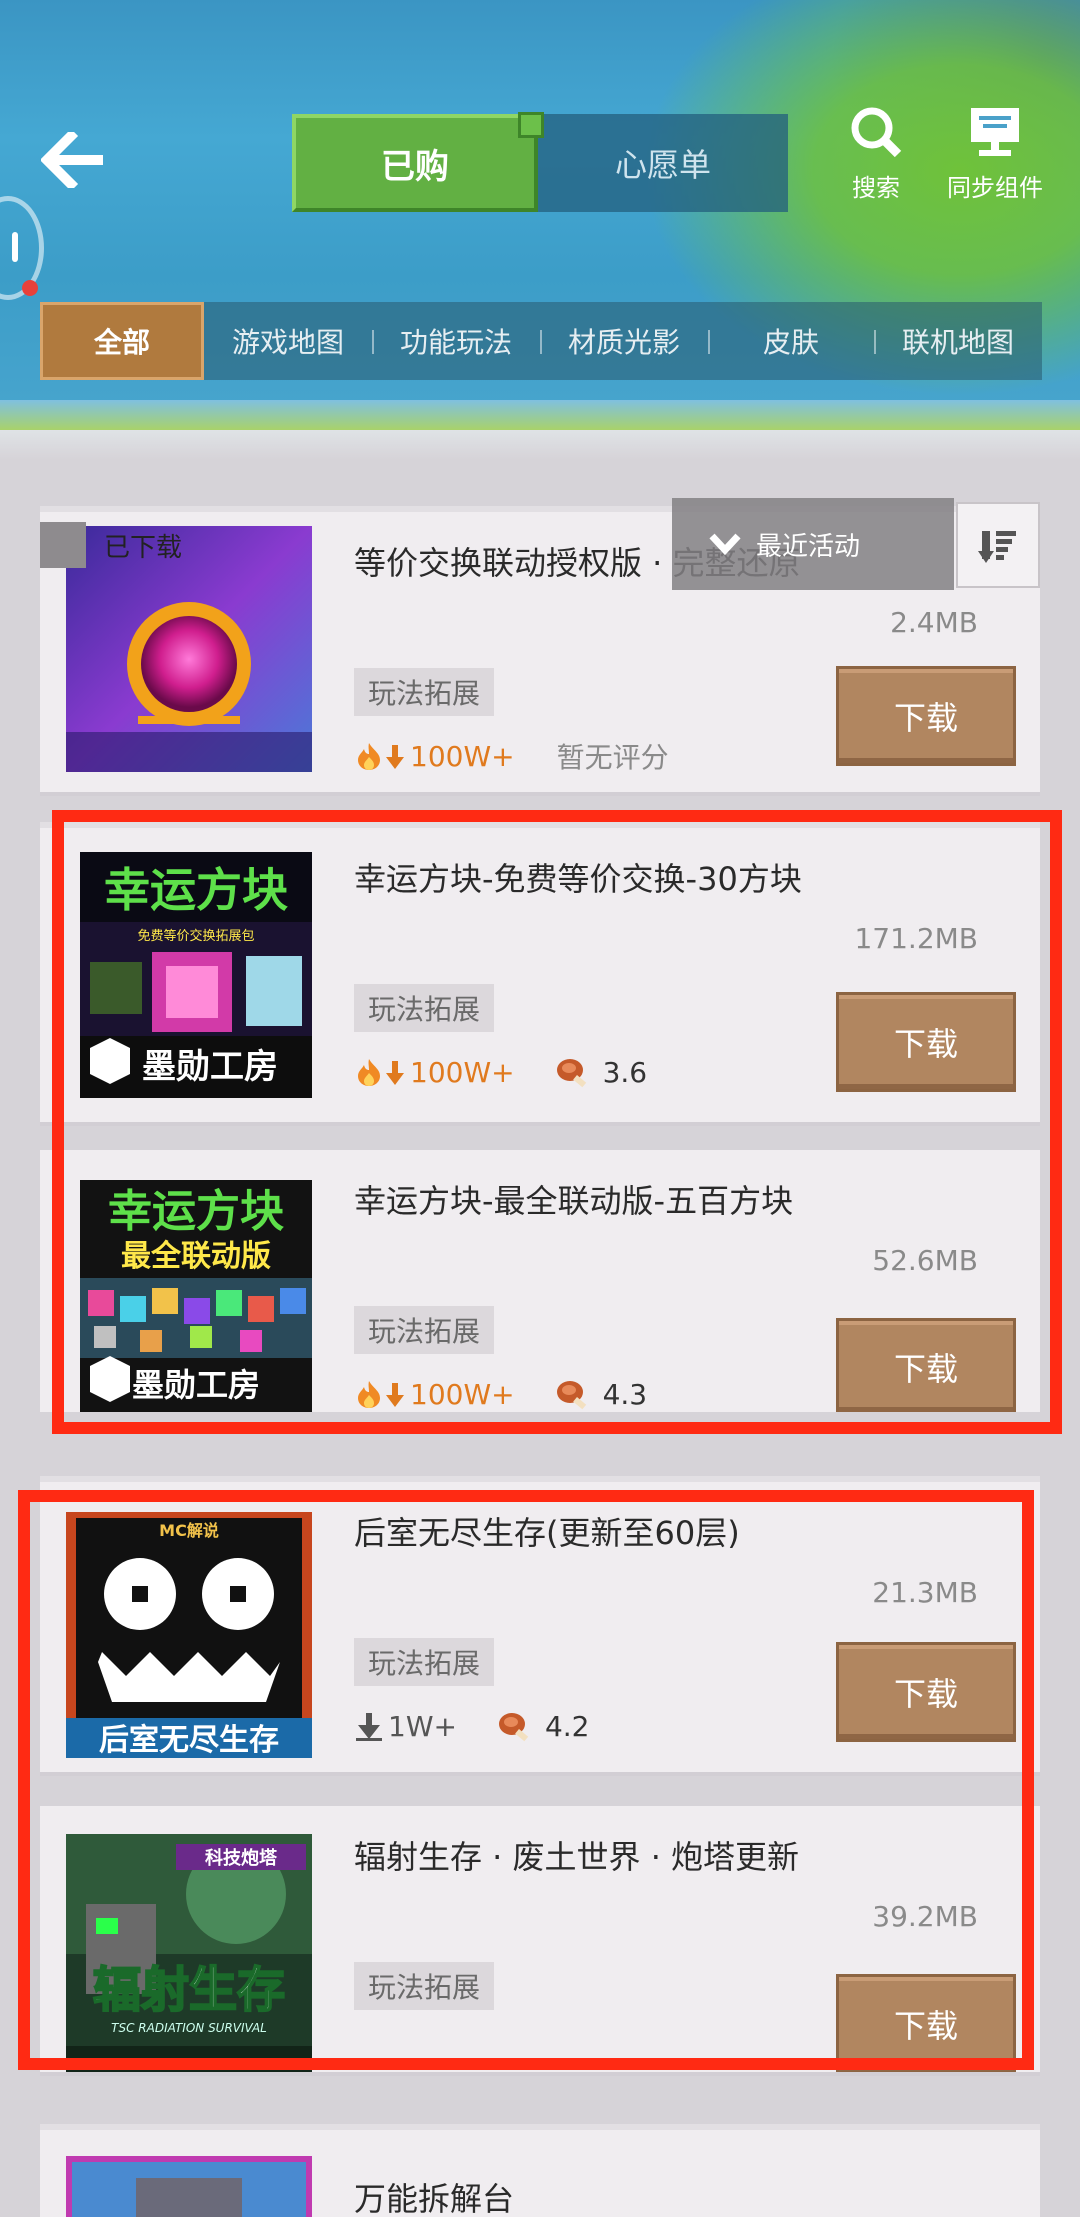 Image resolution: width=1080 pixels, height=2217 pixels. What do you see at coordinates (808, 546) in the screenshot?
I see `sort-label: 最近活动` at bounding box center [808, 546].